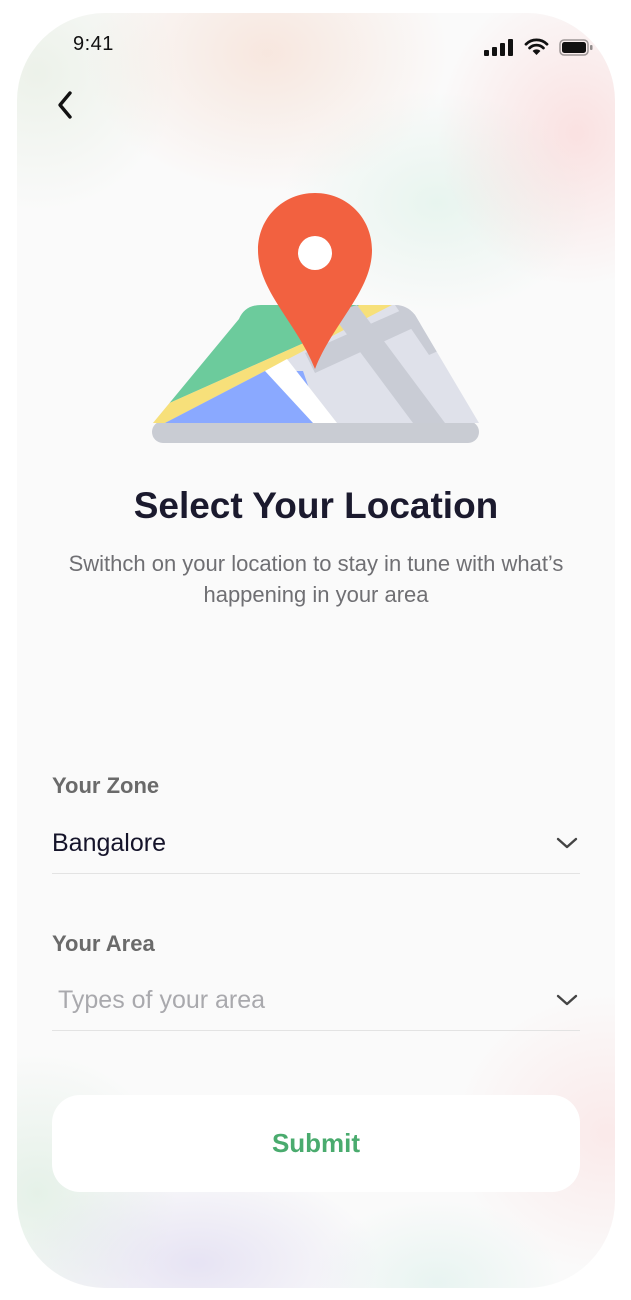  What do you see at coordinates (576, 47) in the screenshot?
I see `battery-icon` at bounding box center [576, 47].